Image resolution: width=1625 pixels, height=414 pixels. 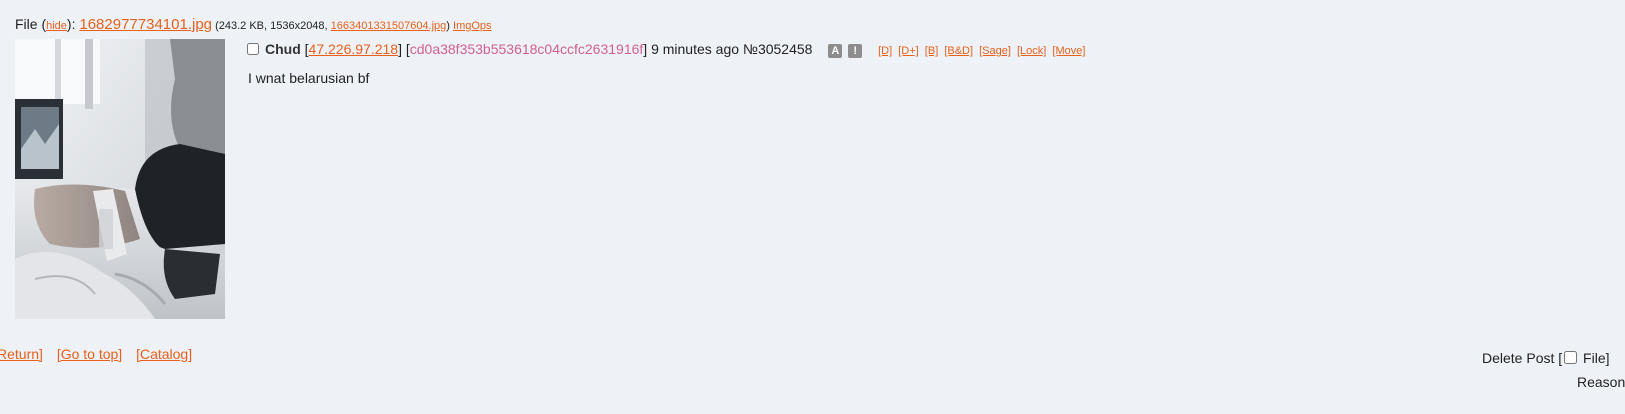 What do you see at coordinates (695, 49) in the screenshot?
I see `post-time: 9 minutes ago` at bounding box center [695, 49].